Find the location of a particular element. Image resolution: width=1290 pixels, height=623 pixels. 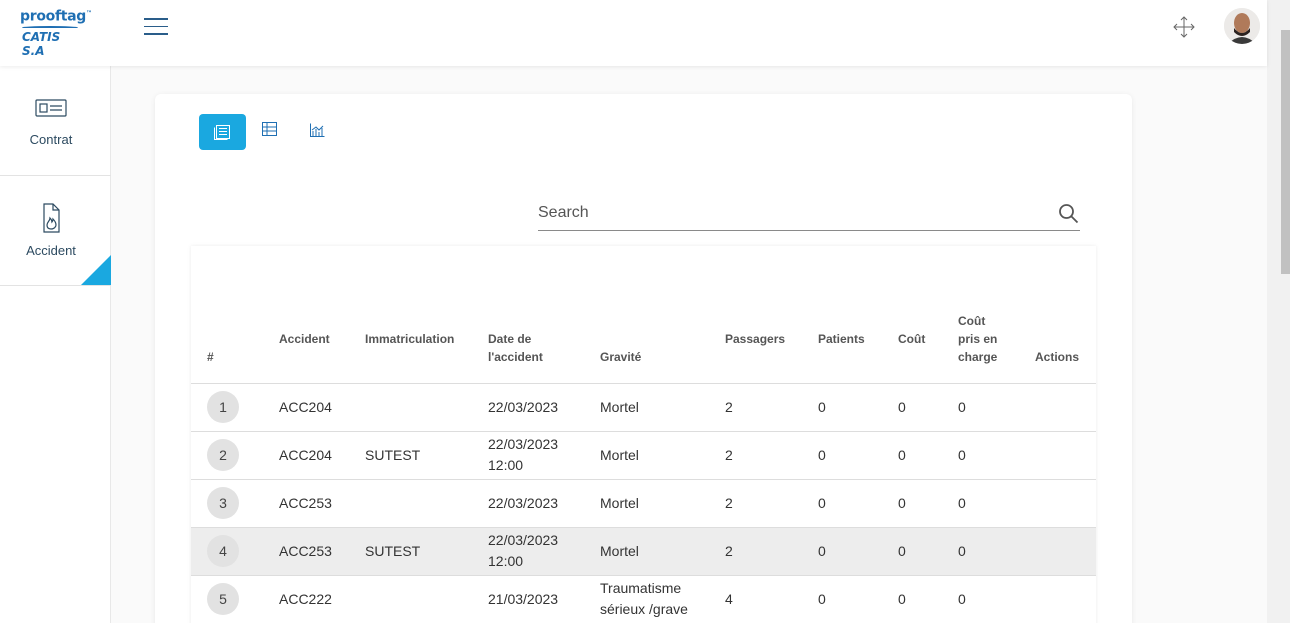

sidebar-item-contrat: Contrat is located at coordinates (55, 121).